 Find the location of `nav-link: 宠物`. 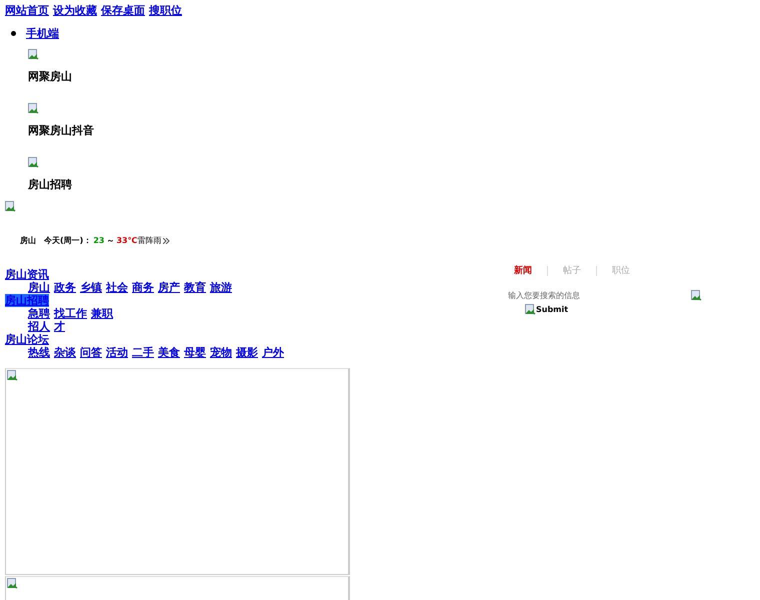

nav-link: 宠物 is located at coordinates (221, 352).